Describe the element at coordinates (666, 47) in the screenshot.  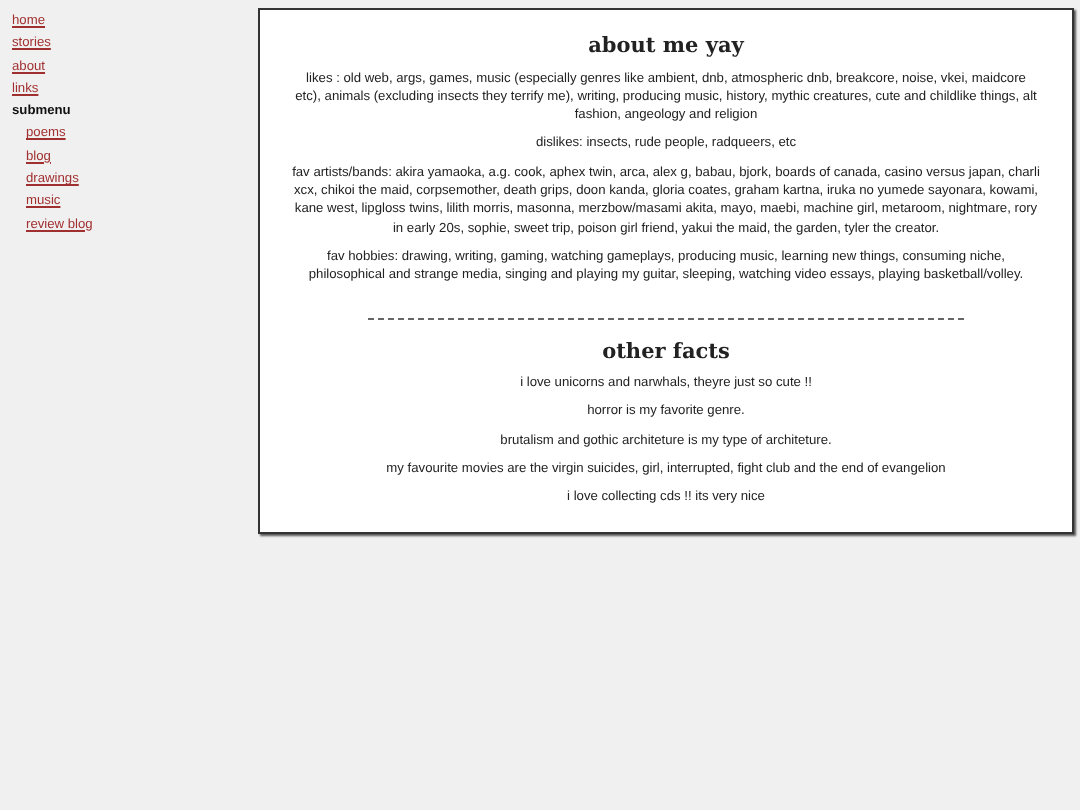
I see `section-heading: about me yay` at that location.